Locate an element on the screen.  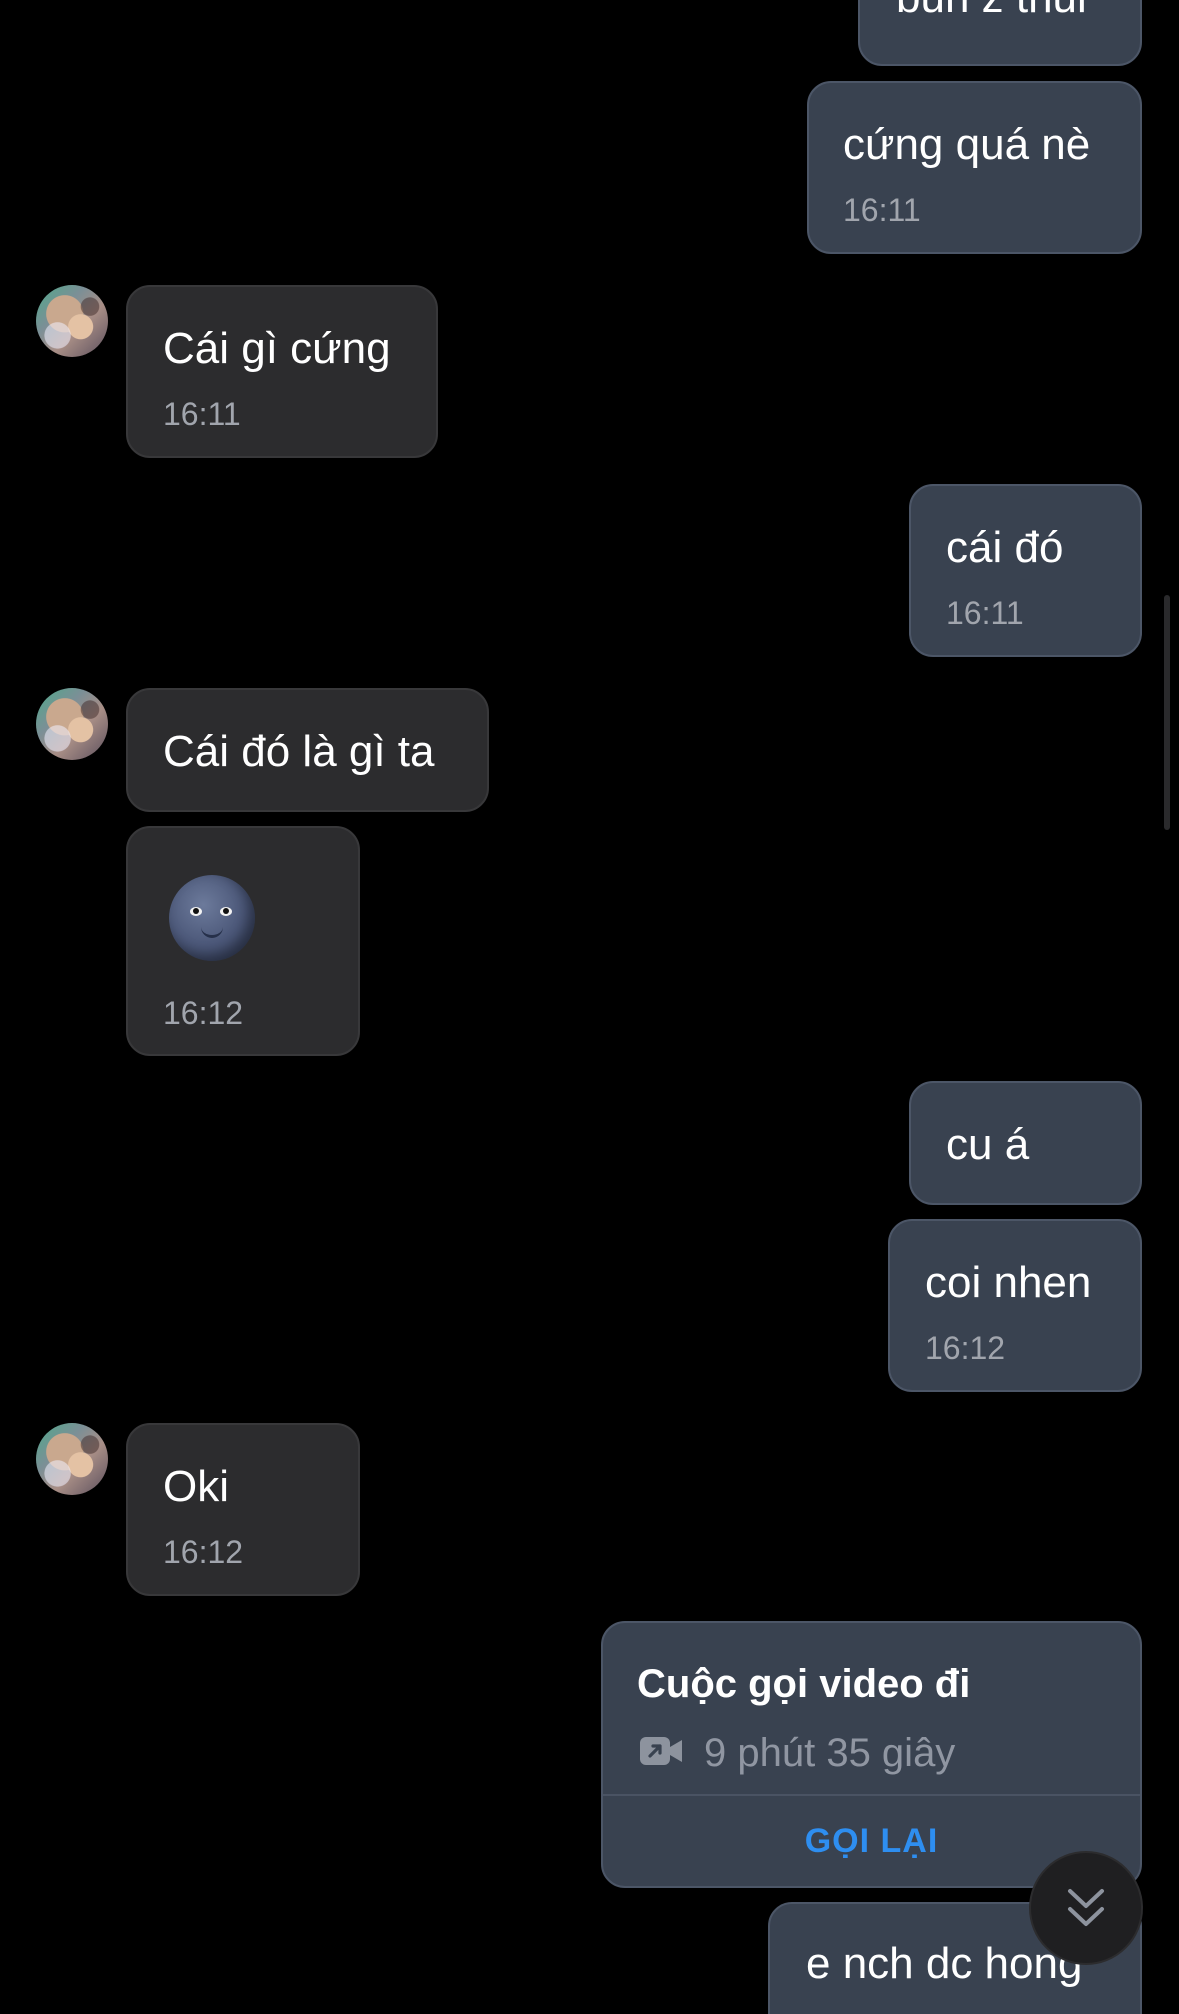
incoming-emoji-bubble: 16:12 is located at coordinates (243, 941).